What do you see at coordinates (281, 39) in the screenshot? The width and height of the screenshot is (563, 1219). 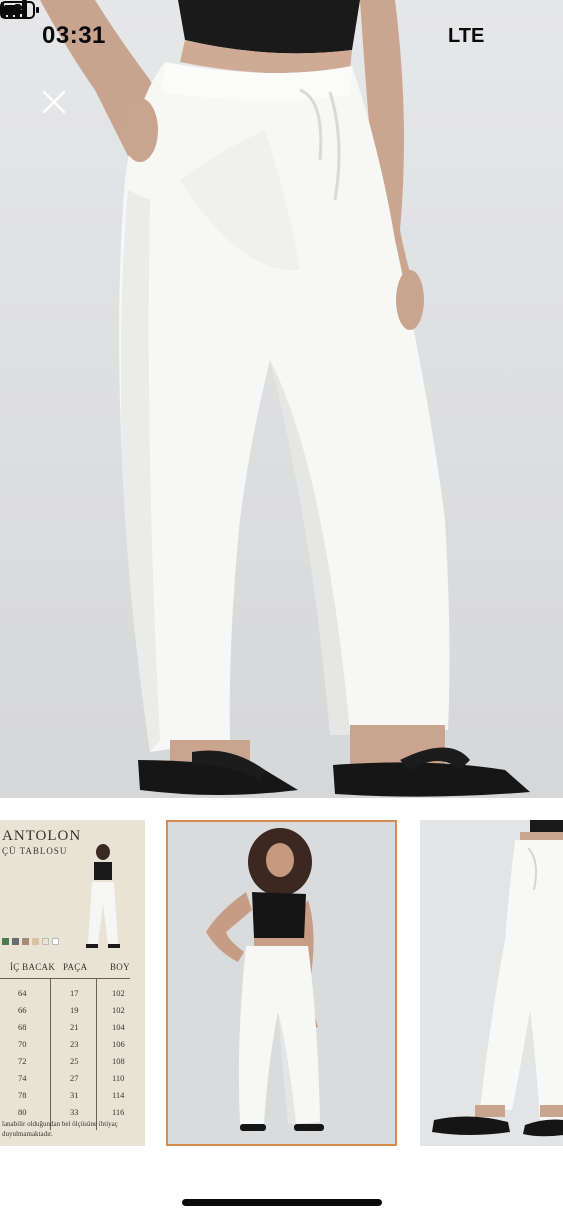 I see `status-bar: 03:31 LTE` at bounding box center [281, 39].